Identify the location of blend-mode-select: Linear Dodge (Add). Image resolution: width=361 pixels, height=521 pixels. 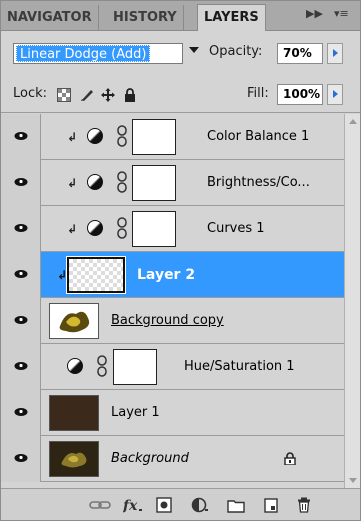
(98, 53).